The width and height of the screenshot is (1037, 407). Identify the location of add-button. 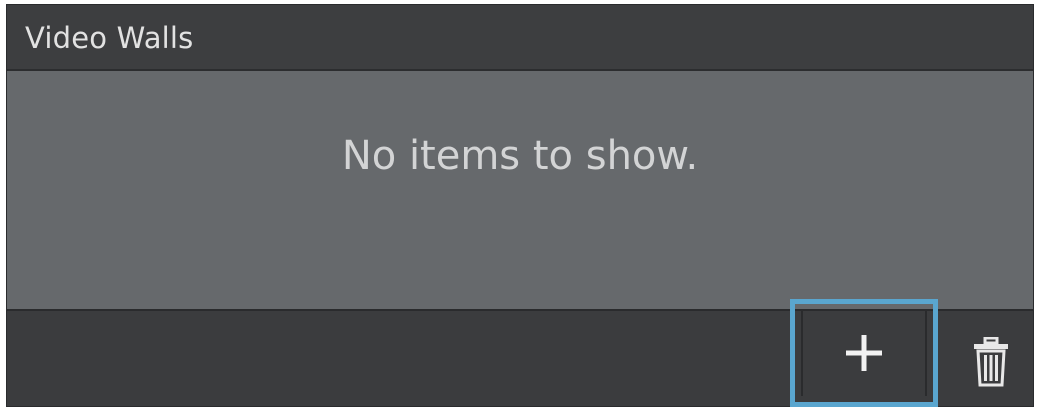
(864, 353).